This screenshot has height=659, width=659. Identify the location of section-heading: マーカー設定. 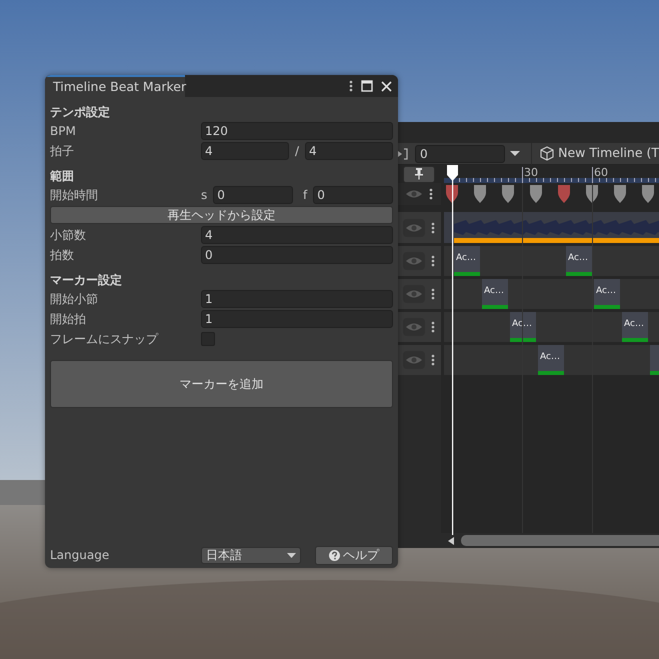
(86, 280).